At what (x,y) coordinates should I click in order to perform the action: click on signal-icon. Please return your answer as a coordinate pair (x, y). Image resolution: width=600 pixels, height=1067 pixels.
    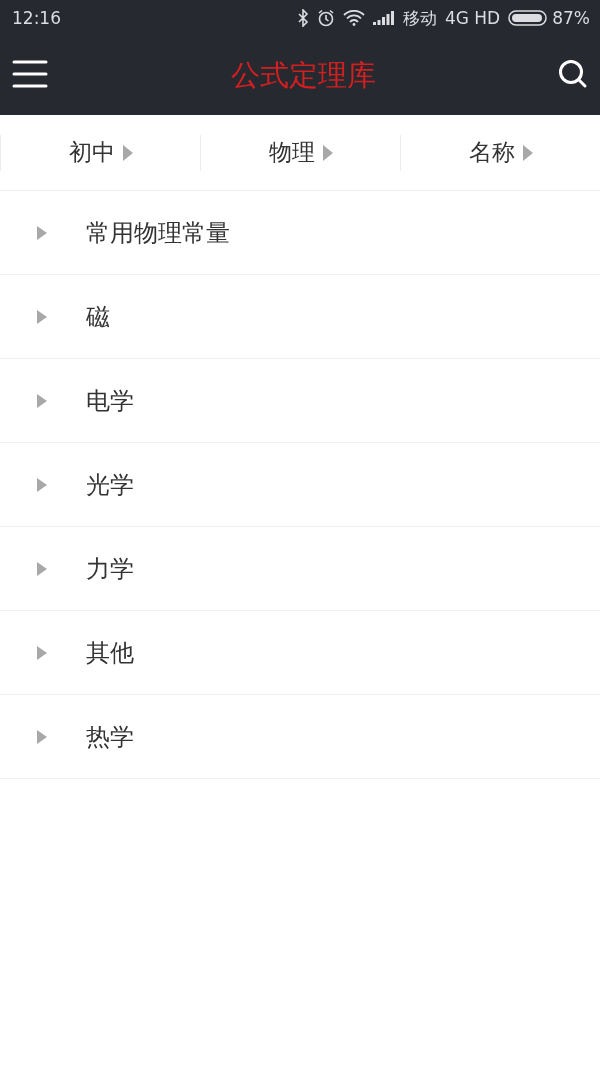
    Looking at the image, I should click on (383, 18).